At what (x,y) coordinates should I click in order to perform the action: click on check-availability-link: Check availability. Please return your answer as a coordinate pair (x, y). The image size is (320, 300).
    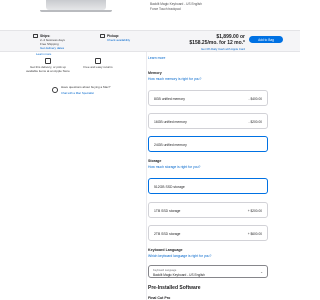
    Looking at the image, I should click on (118, 40).